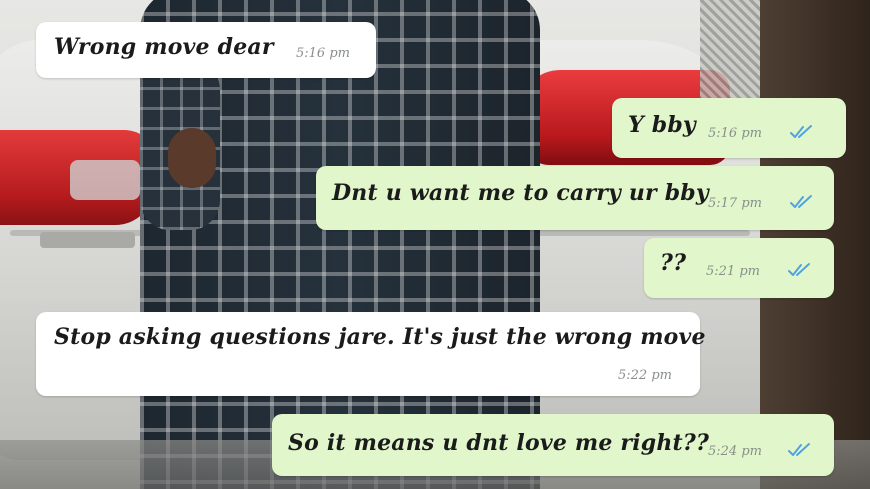 The image size is (870, 489). What do you see at coordinates (499, 443) in the screenshot?
I see `message-text: So it means u dnt love me right??` at bounding box center [499, 443].